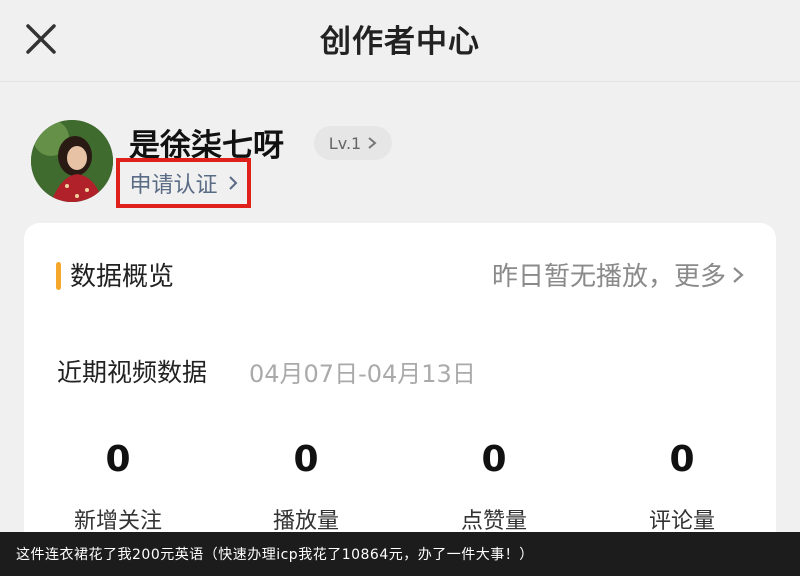 The height and width of the screenshot is (576, 800). Describe the element at coordinates (305, 521) in the screenshot. I see `stat-label: 播放量` at that location.